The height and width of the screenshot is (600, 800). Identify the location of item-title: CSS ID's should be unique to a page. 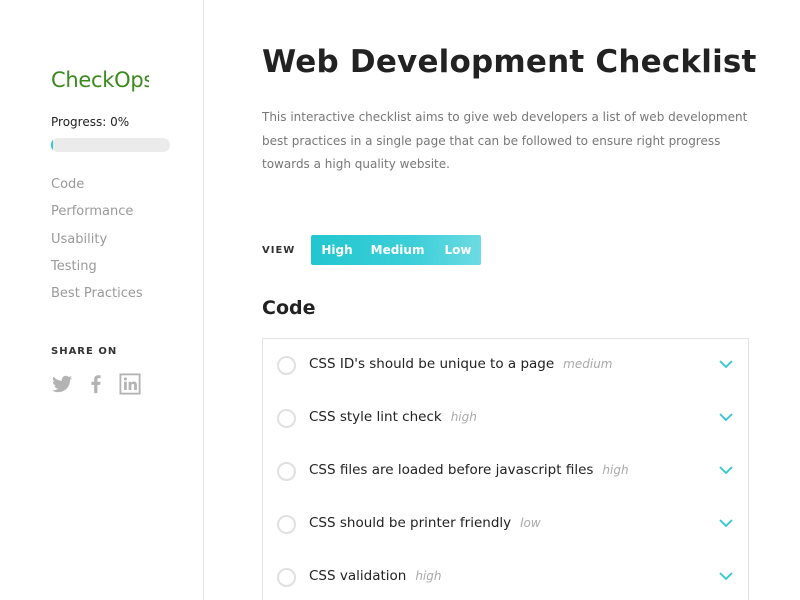
(432, 364).